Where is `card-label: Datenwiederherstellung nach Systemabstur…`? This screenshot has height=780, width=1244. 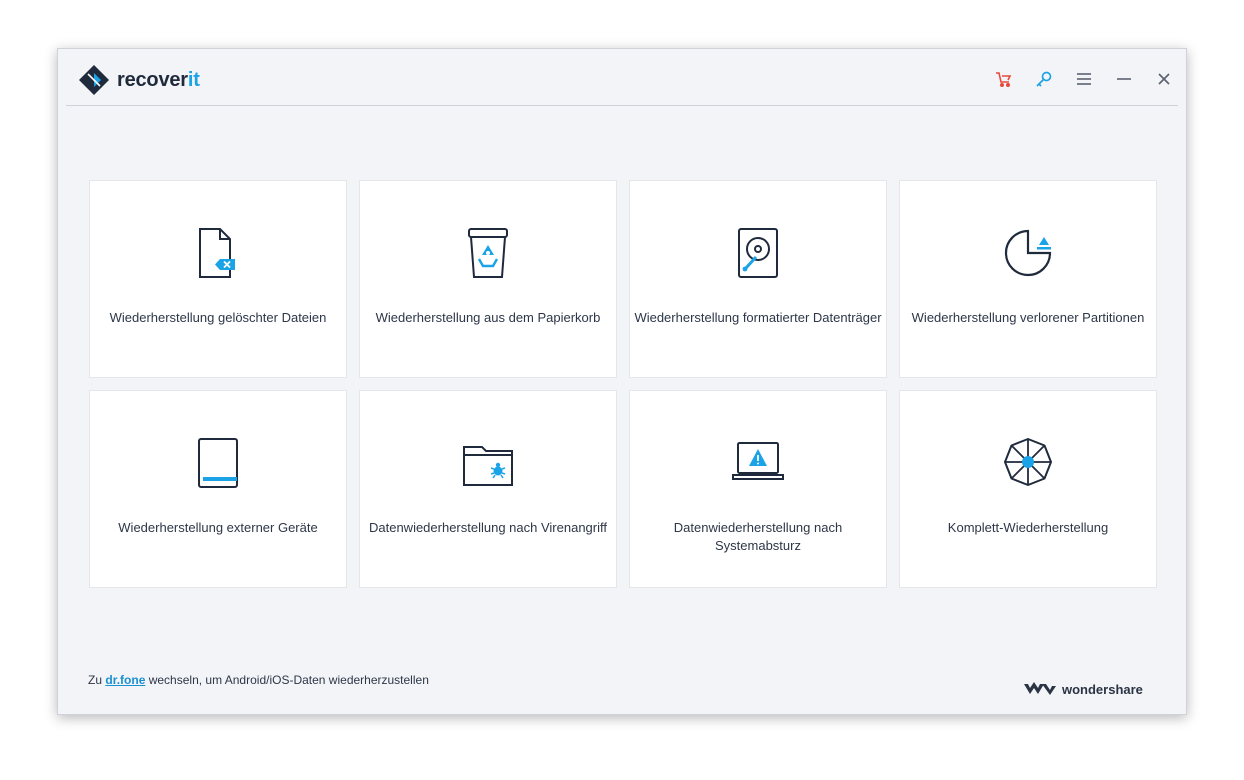
card-label: Datenwiederherstellung nach Systemabstur… is located at coordinates (758, 536).